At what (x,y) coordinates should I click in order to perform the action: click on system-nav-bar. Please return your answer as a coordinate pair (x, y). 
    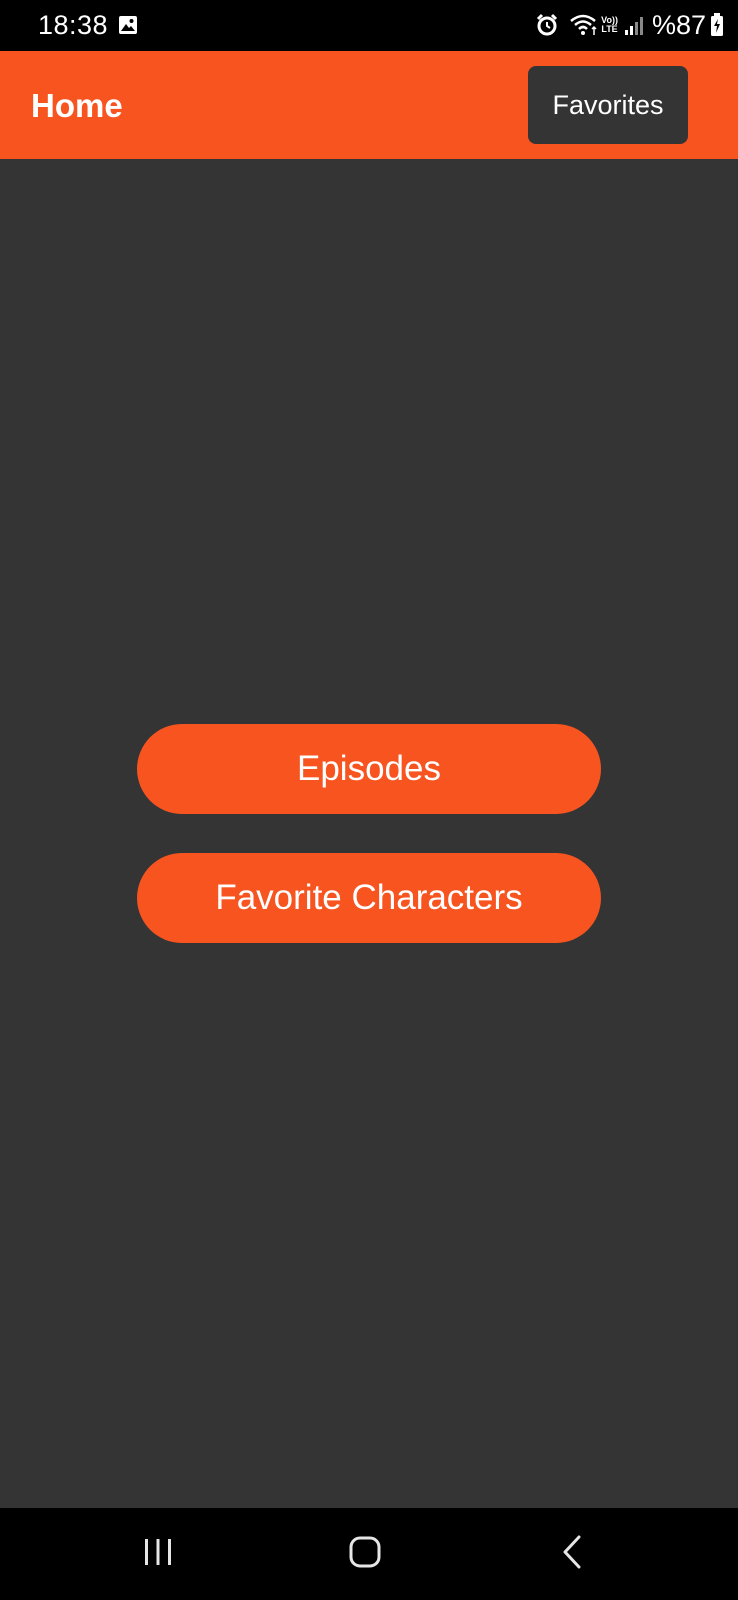
    Looking at the image, I should click on (369, 1554).